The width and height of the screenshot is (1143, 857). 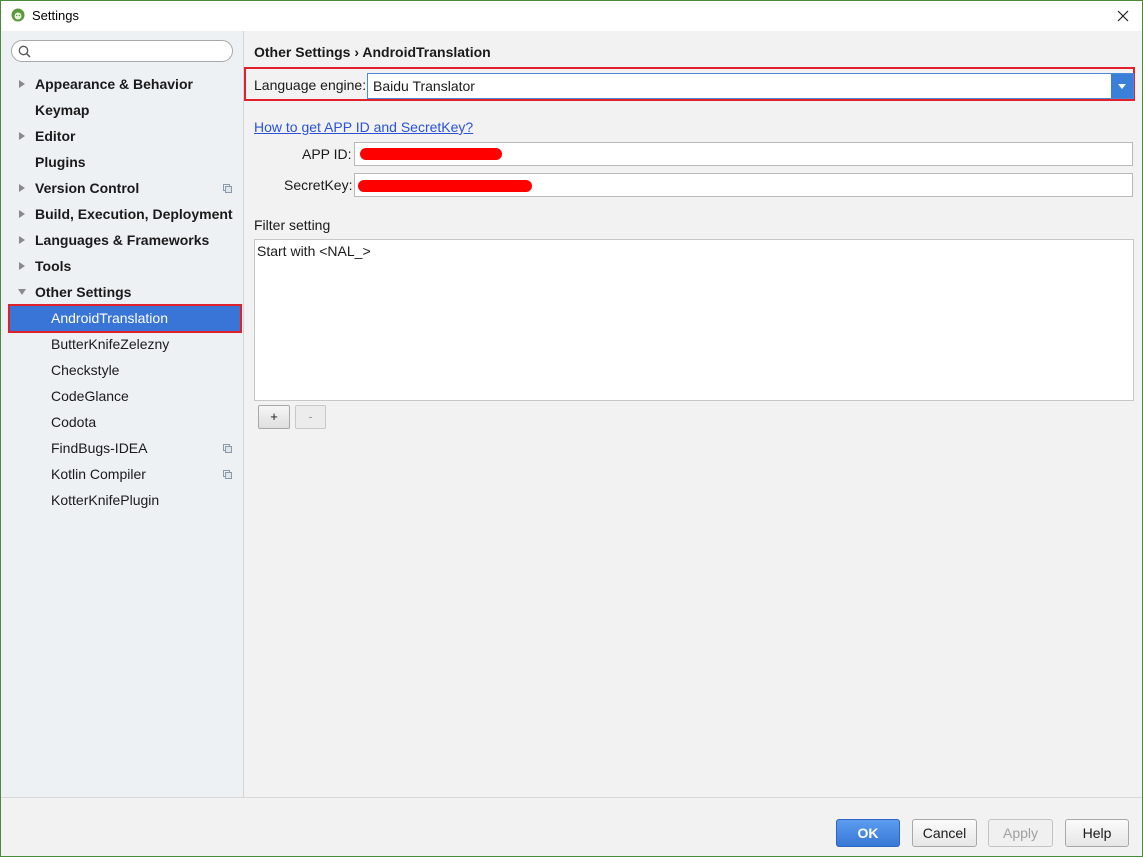 I want to click on dropdown-button, so click(x=1122, y=86).